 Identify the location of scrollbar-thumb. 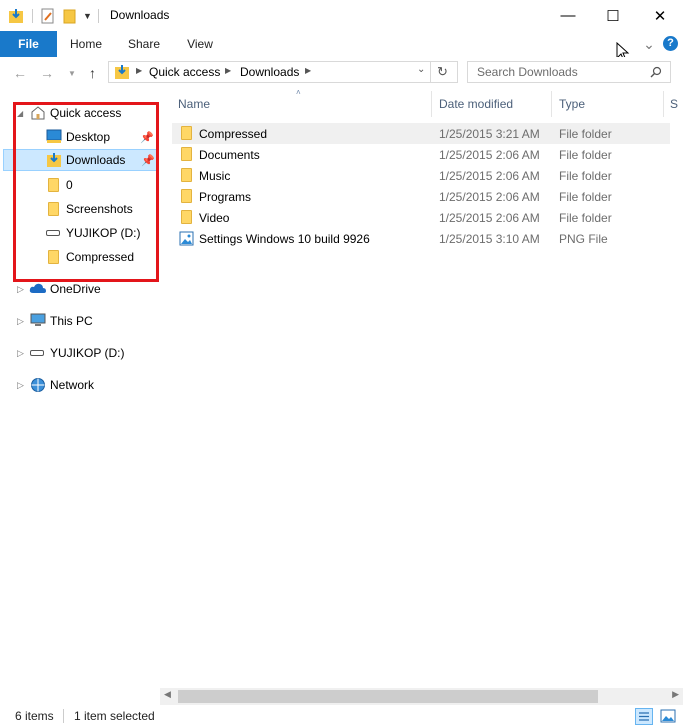
(388, 696).